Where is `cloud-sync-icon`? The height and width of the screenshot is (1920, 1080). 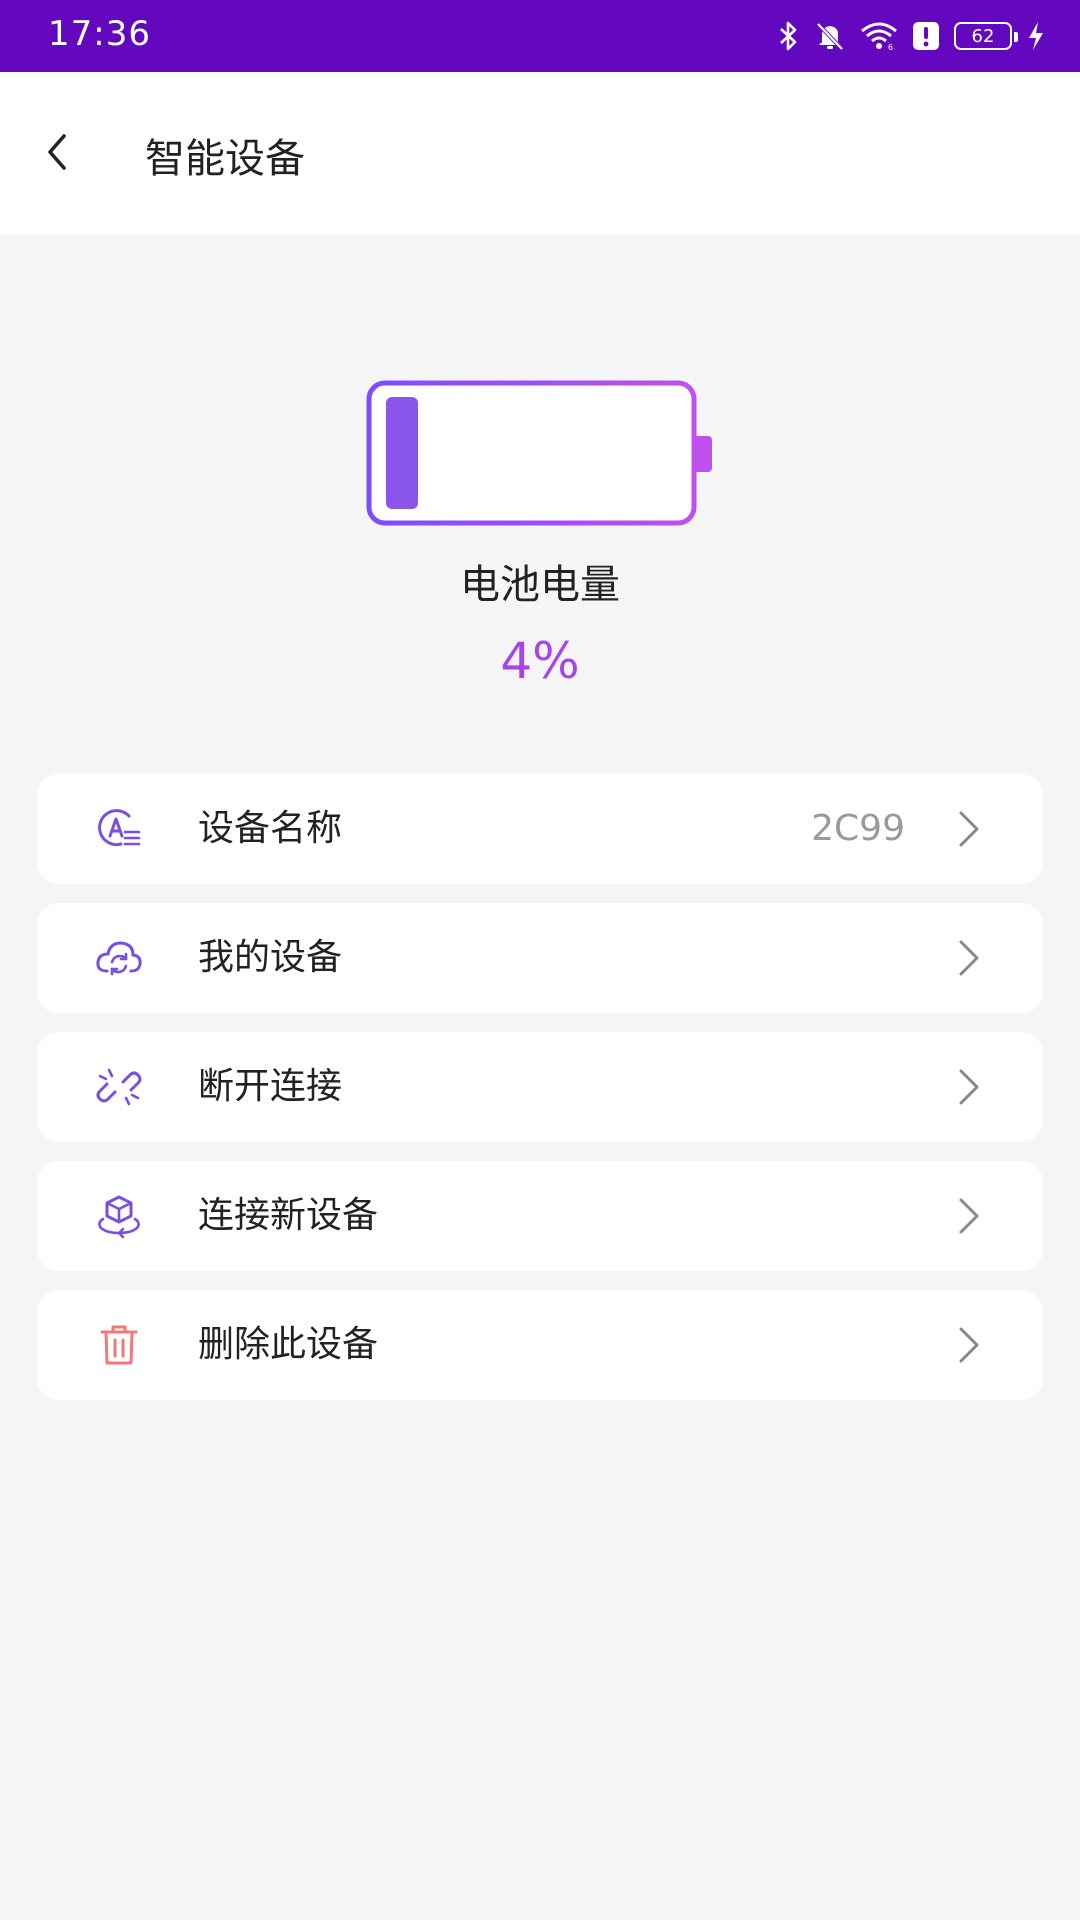
cloud-sync-icon is located at coordinates (119, 958).